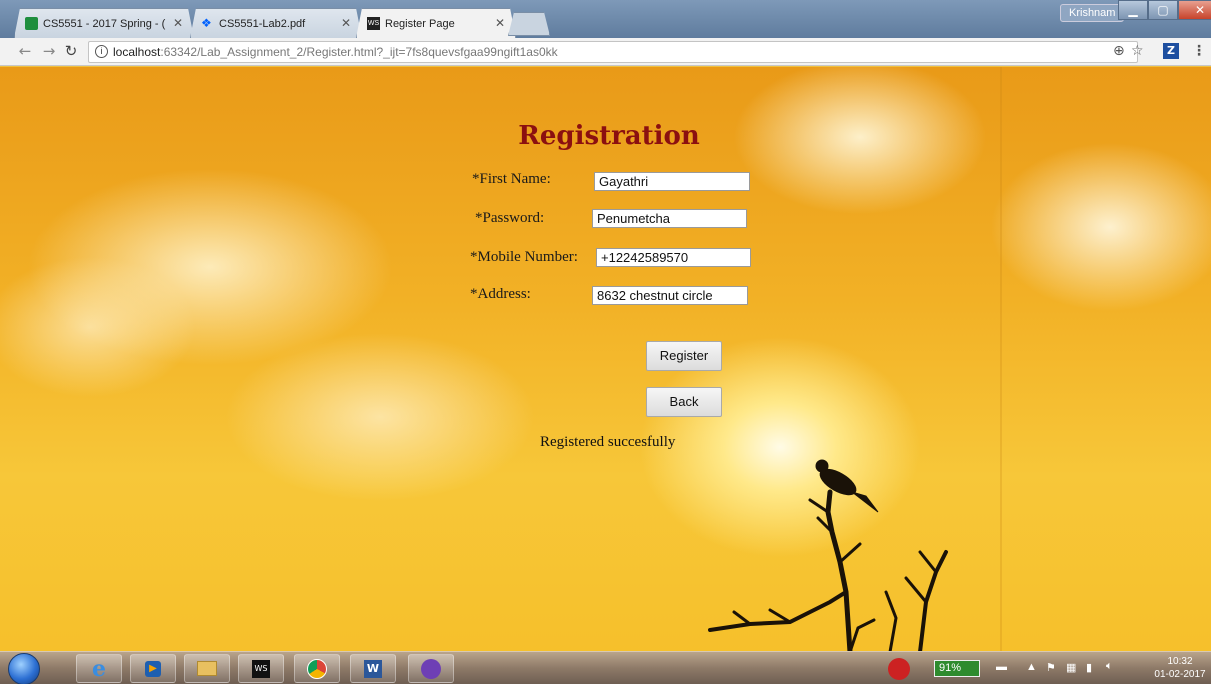 The width and height of the screenshot is (1211, 684). I want to click on url-host: localhost, so click(137, 52).